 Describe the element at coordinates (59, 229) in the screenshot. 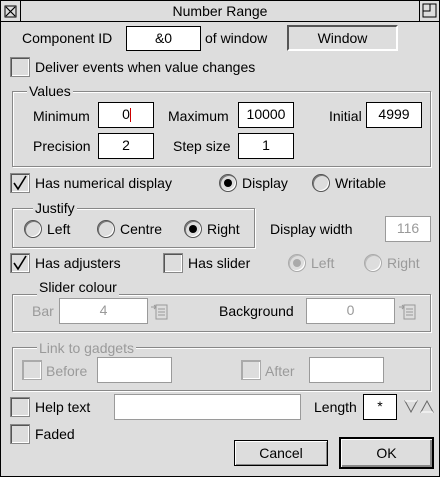

I see `justify-left-label: Left` at that location.